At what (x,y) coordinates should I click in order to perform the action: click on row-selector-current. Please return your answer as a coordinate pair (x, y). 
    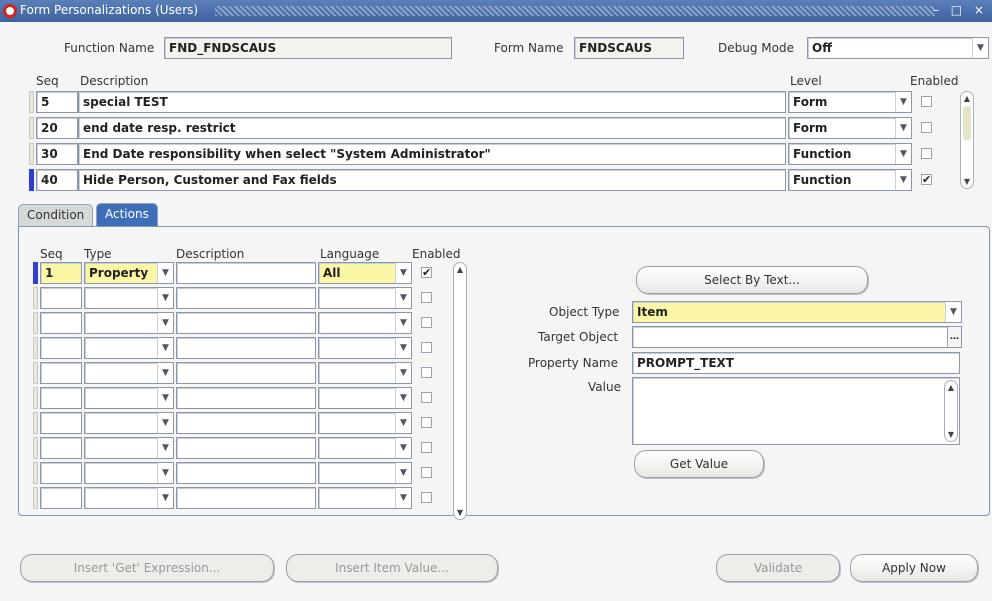
    Looking at the image, I should click on (31, 180).